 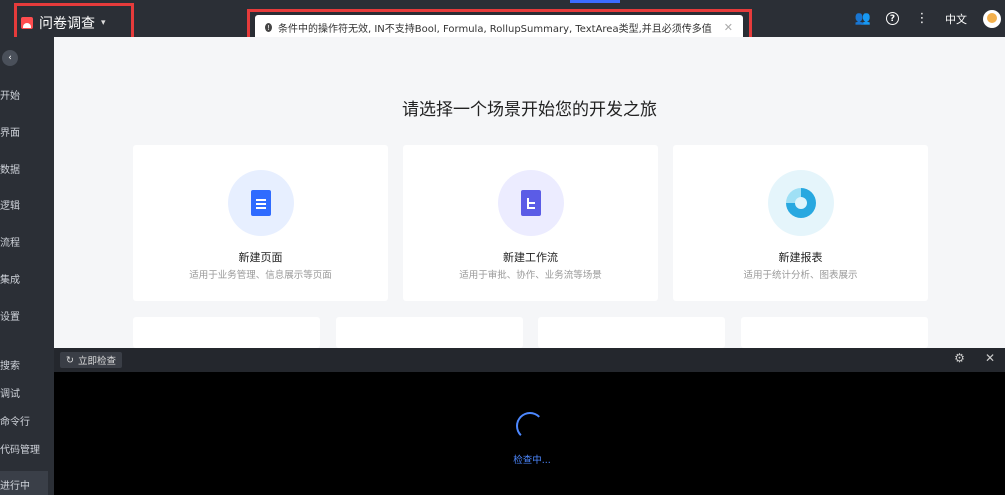 I want to click on report-icon, so click(x=800, y=203).